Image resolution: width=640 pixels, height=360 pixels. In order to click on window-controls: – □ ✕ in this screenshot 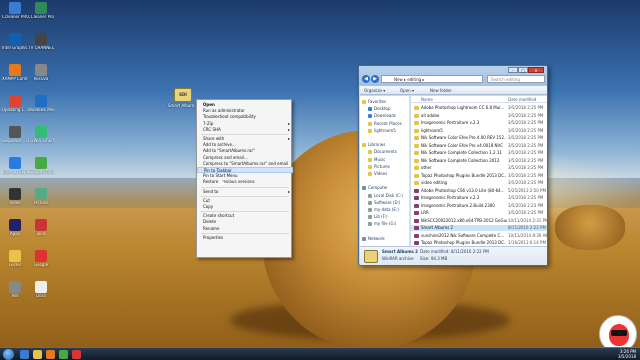, I will do `click(526, 70)`.